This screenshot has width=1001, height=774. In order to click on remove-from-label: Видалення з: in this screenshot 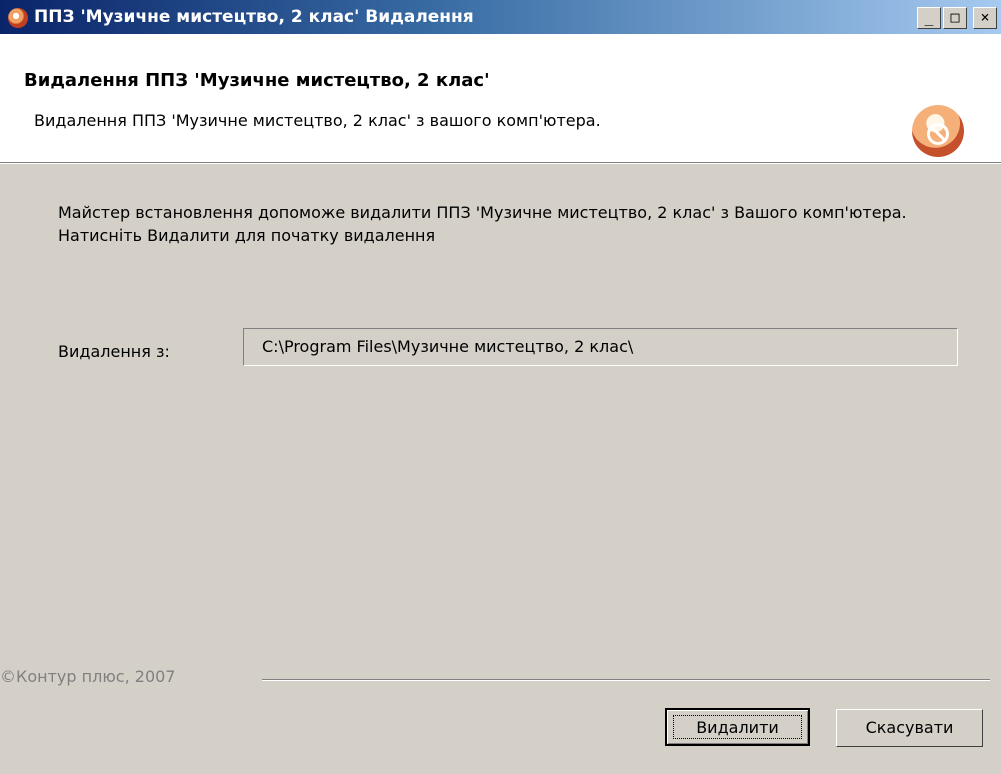, I will do `click(114, 351)`.